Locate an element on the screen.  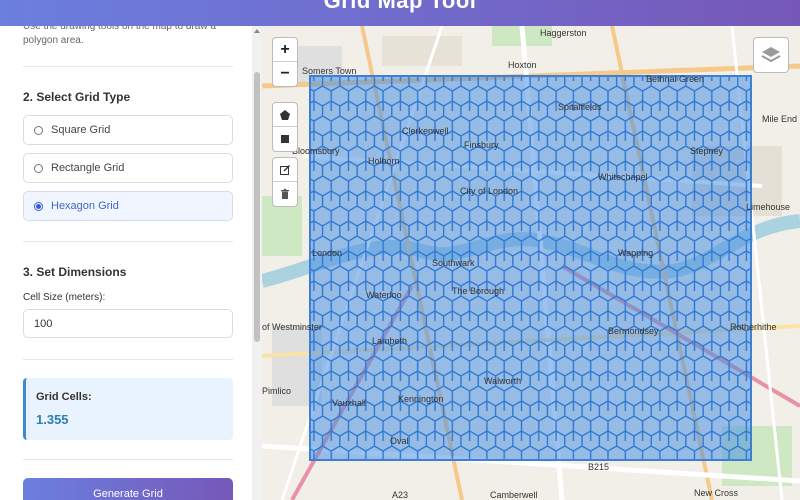
map-label: A23 is located at coordinates (400, 495).